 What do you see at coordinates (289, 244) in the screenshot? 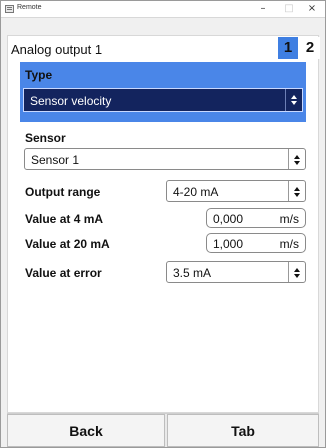
I see `value-at-20ma-unit: m/s` at bounding box center [289, 244].